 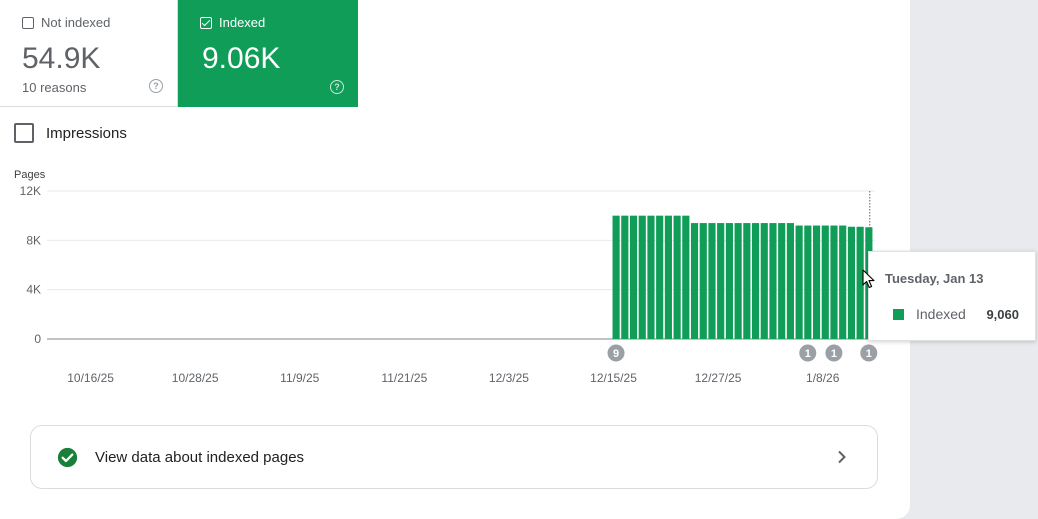 I want to click on tooltip-series-name: Indexed, so click(x=941, y=314).